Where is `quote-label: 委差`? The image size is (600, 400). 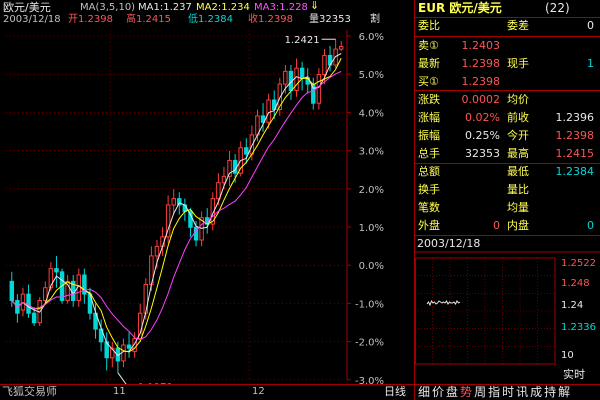 quote-label: 委差 is located at coordinates (518, 25).